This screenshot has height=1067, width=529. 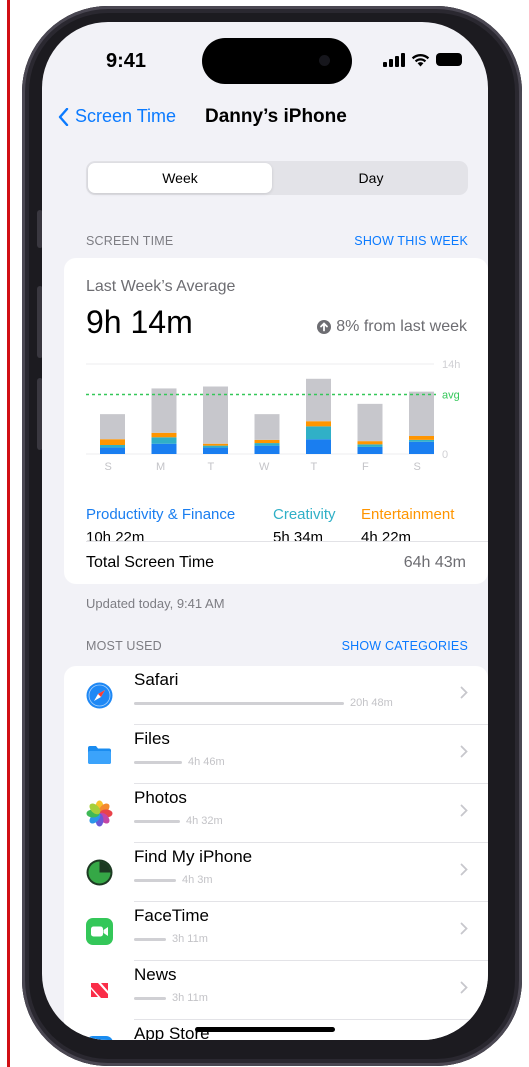 I want to click on weekly-change: 8% from last week, so click(x=392, y=327).